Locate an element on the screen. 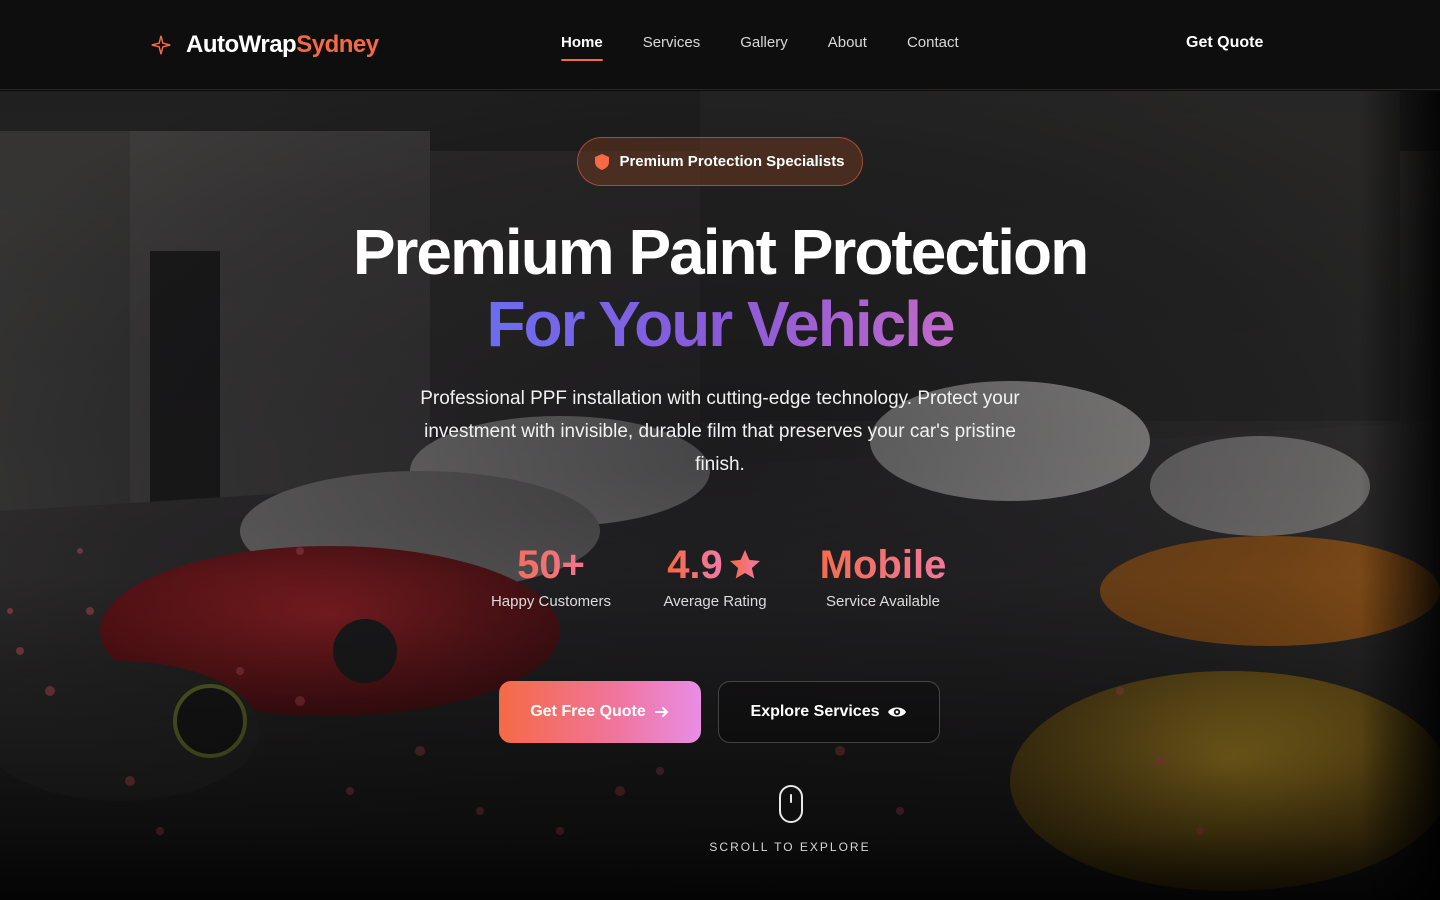 The width and height of the screenshot is (1440, 900). arrow-right-icon is located at coordinates (661, 712).